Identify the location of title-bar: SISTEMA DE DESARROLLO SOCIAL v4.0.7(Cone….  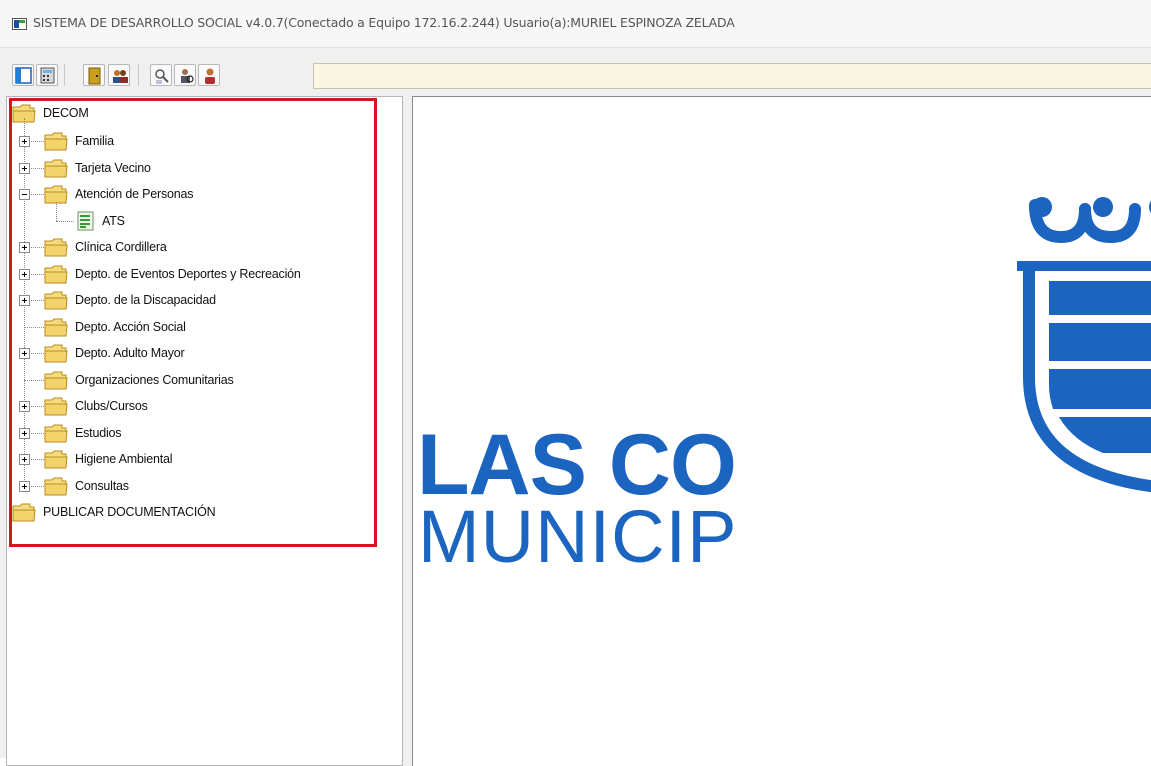
(575, 24).